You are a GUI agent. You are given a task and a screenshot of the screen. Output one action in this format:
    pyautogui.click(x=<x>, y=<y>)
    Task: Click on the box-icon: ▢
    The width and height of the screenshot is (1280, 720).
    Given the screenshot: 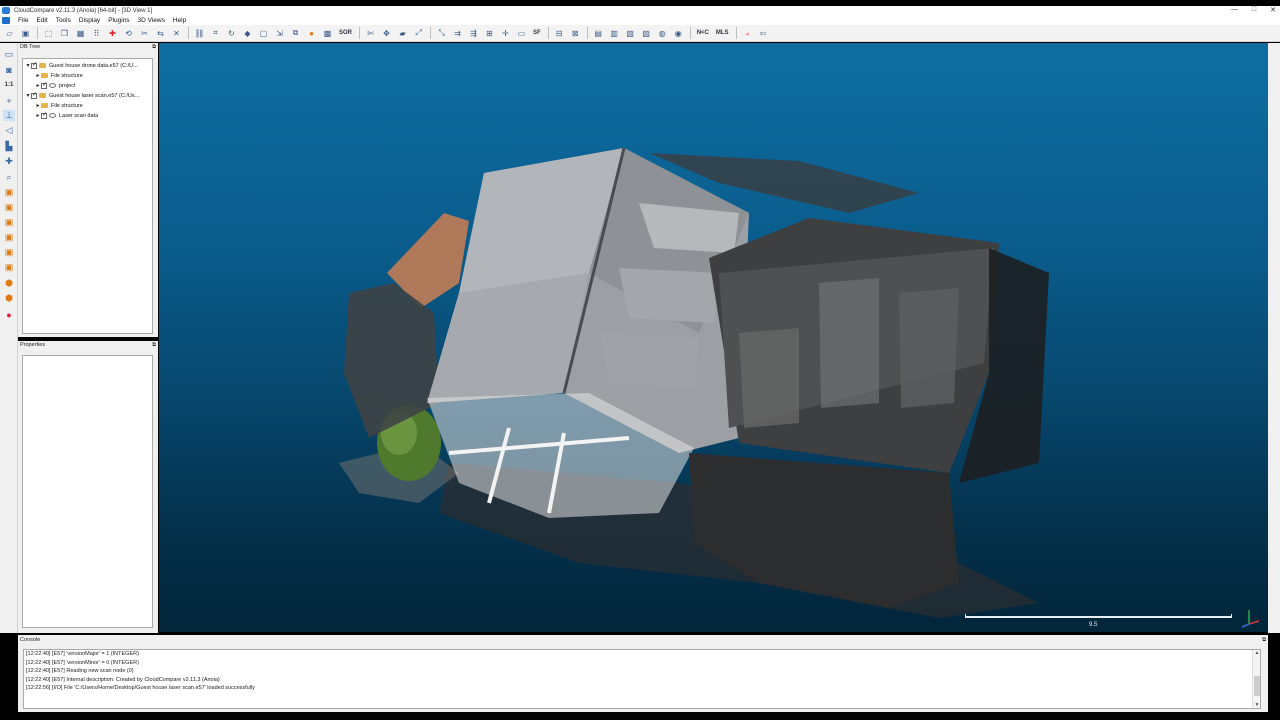 What is the action you would take?
    pyautogui.click(x=263, y=33)
    